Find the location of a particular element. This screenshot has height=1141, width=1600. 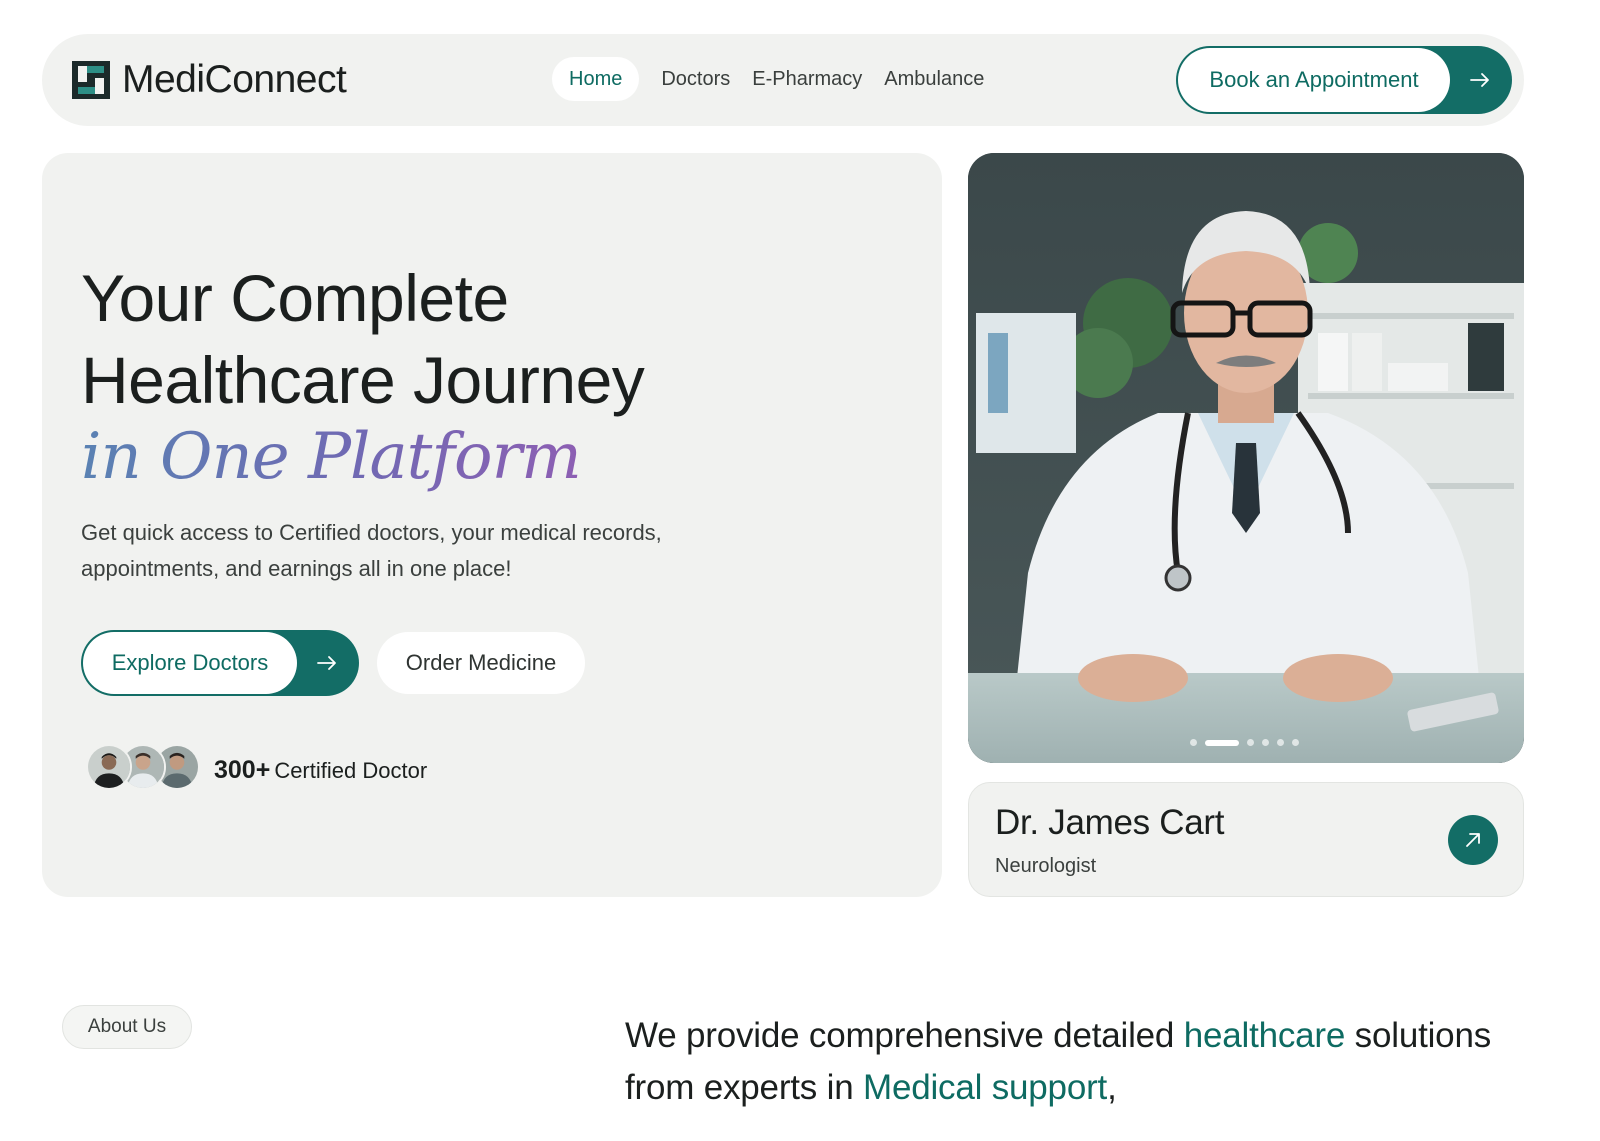

hero-title-line-2: Healthcare Journey is located at coordinates (363, 380).